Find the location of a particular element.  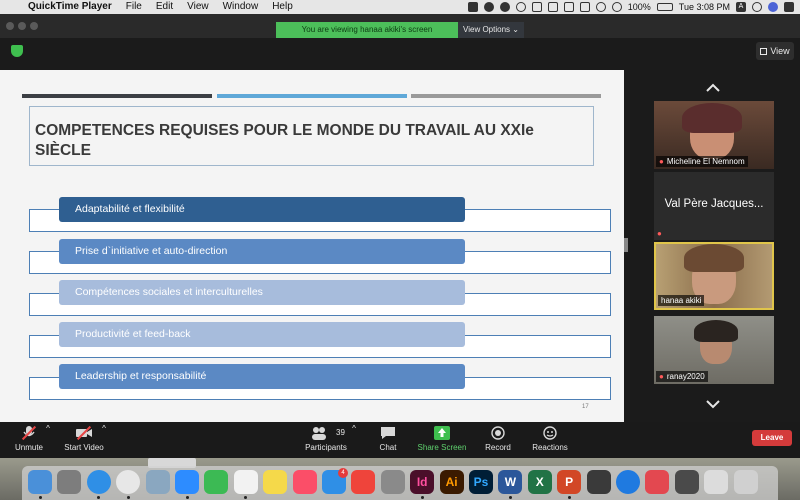

safari-icon is located at coordinates (98, 482).